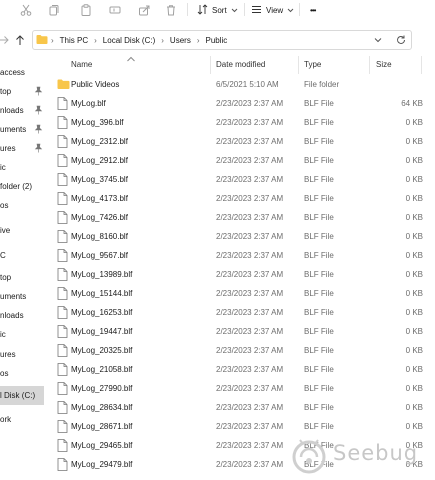 The height and width of the screenshot is (480, 435). I want to click on nav-item-label: top, so click(6, 277).